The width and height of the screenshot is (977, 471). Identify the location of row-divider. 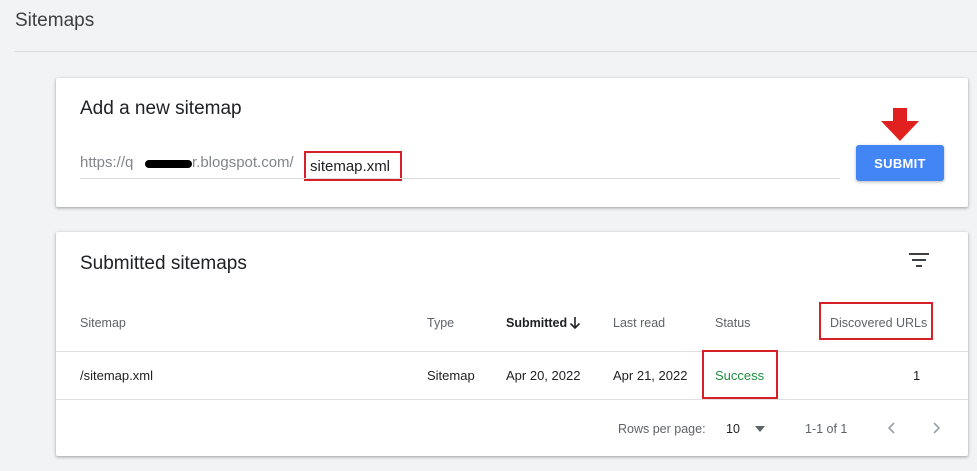
(512, 399).